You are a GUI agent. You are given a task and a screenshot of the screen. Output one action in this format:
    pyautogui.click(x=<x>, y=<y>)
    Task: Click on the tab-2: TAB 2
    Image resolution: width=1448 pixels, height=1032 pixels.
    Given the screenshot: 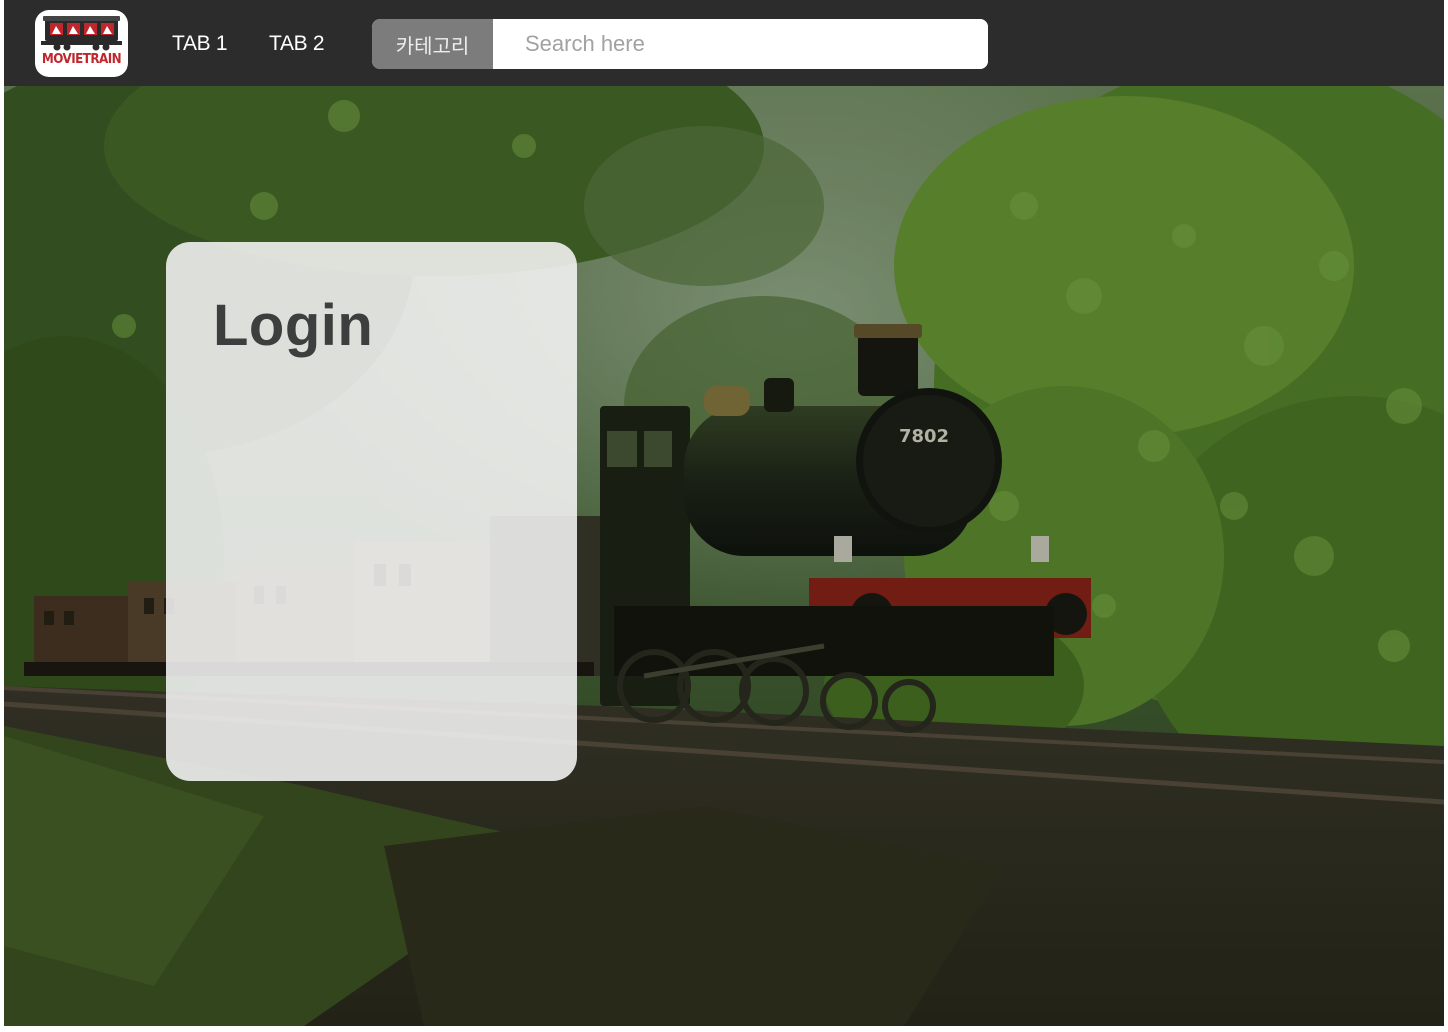 What is the action you would take?
    pyautogui.click(x=297, y=44)
    